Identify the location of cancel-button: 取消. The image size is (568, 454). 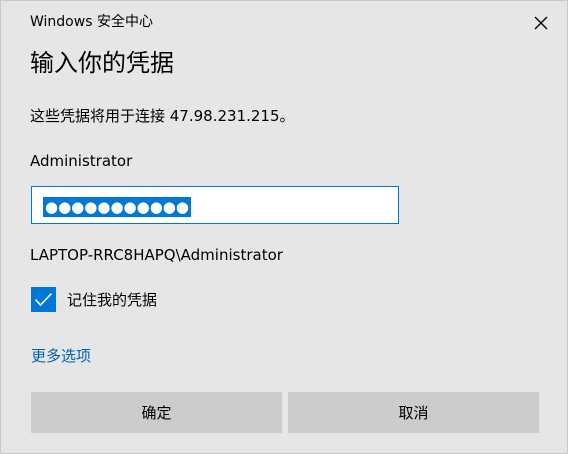
(413, 412).